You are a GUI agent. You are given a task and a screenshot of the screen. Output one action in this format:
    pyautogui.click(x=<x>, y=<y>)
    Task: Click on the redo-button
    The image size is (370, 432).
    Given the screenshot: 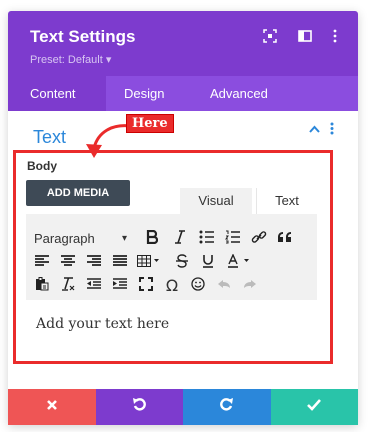 What is the action you would take?
    pyautogui.click(x=227, y=407)
    